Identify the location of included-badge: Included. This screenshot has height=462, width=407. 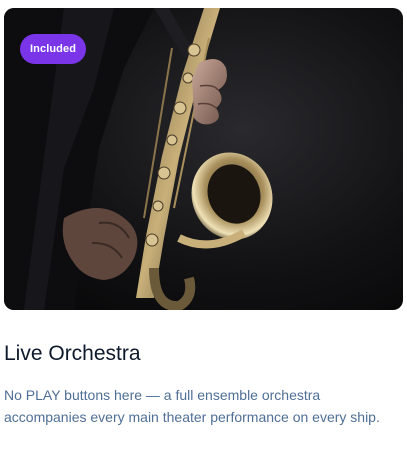
(53, 49).